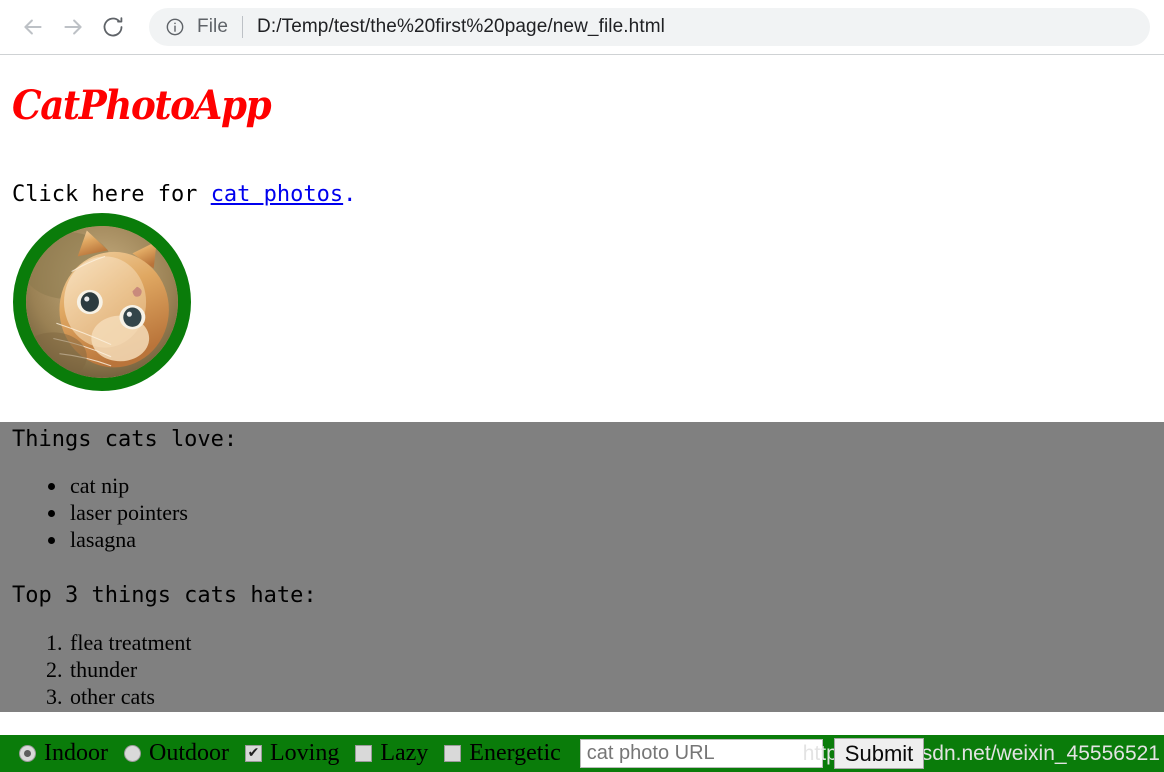 Image resolution: width=1164 pixels, height=772 pixels. I want to click on reload-button, so click(113, 27).